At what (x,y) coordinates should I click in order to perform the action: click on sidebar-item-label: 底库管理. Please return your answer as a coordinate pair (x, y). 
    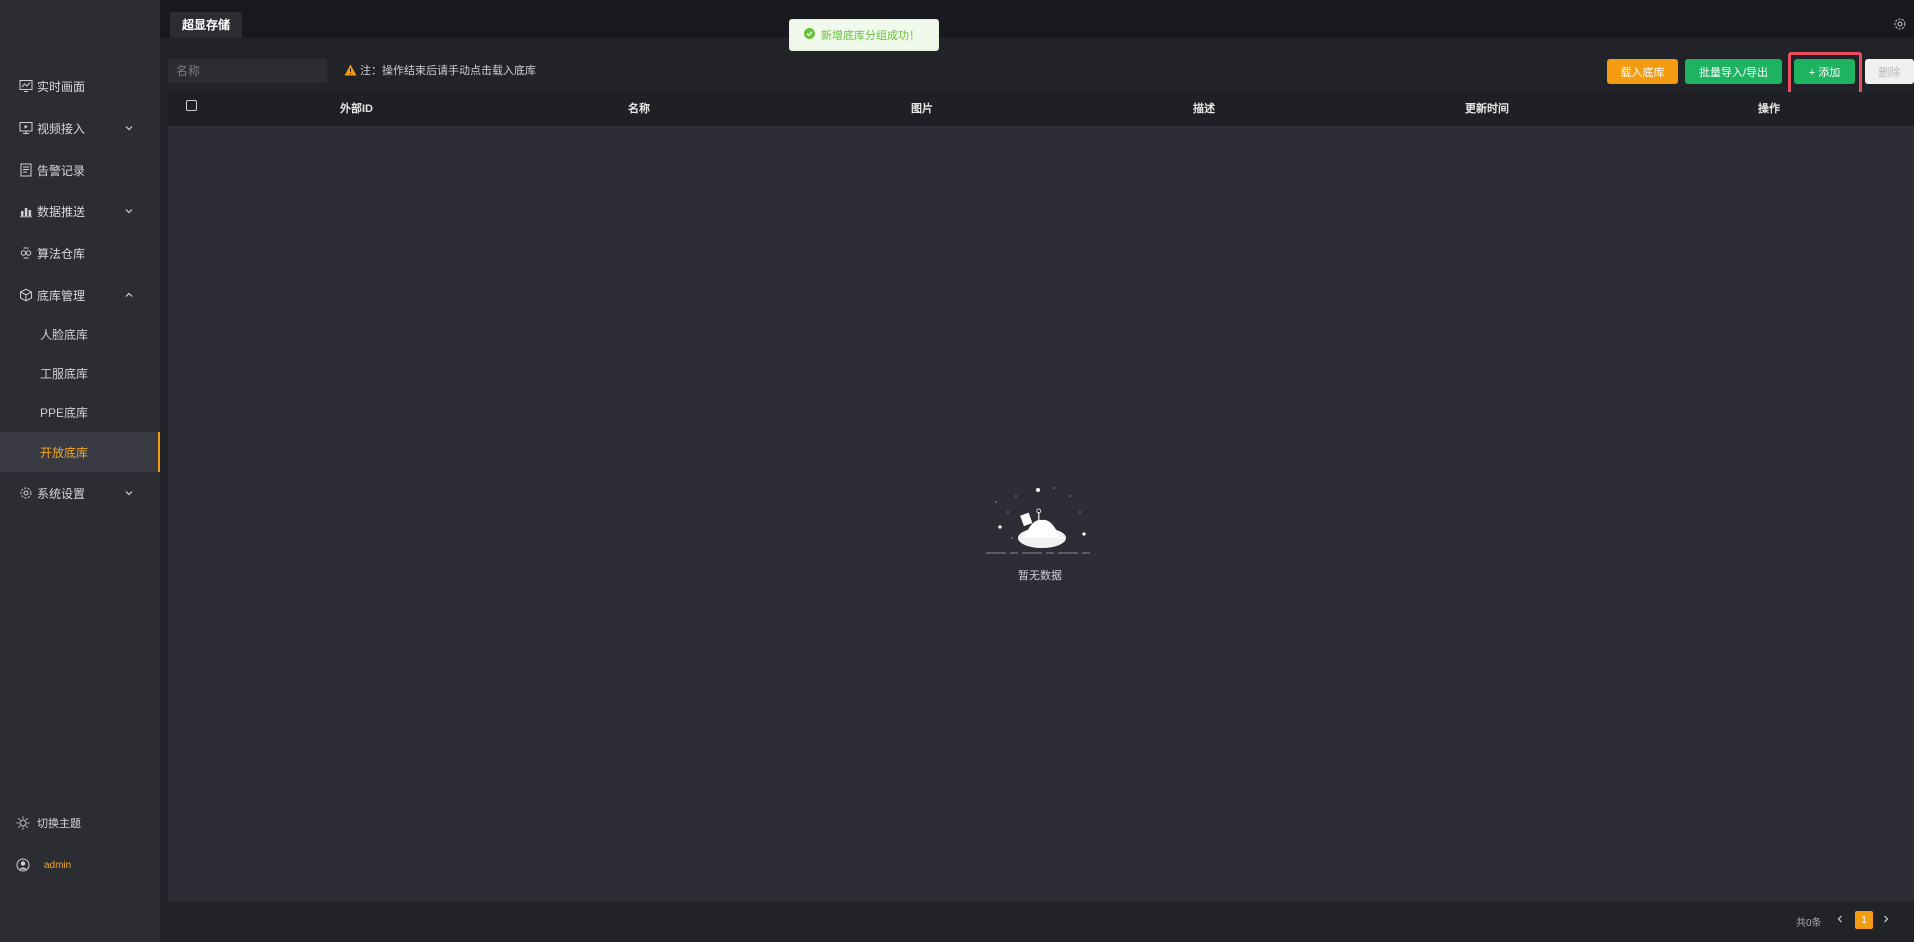
    Looking at the image, I should click on (61, 295).